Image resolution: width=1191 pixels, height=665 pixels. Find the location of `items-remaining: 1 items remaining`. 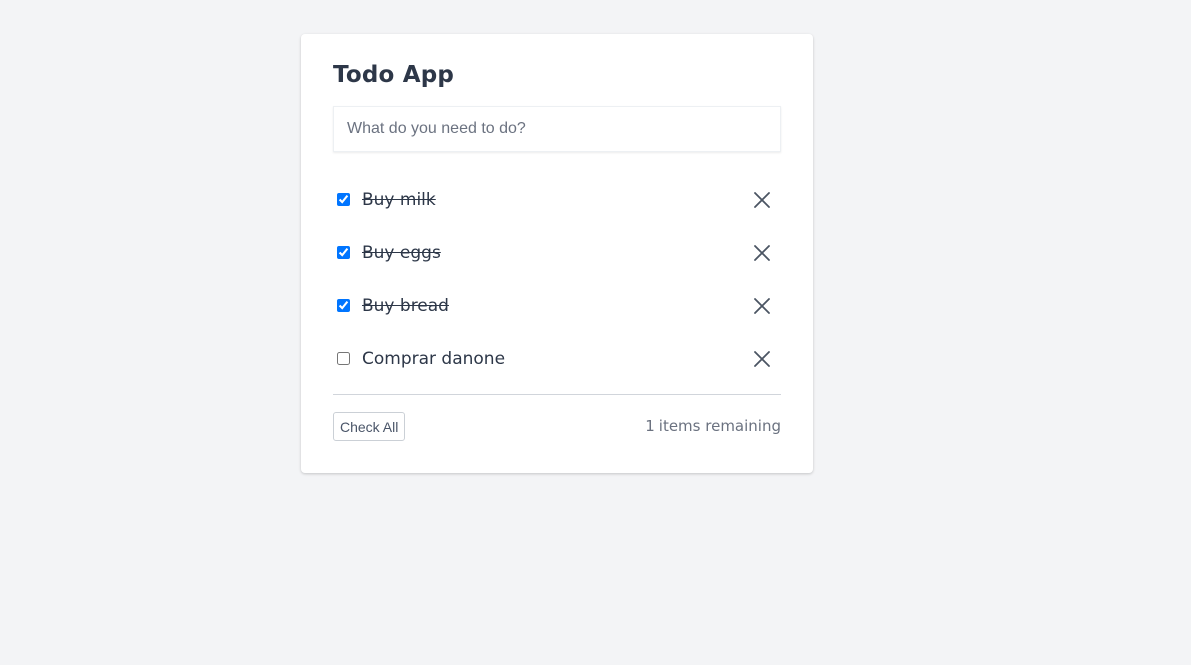

items-remaining: 1 items remaining is located at coordinates (713, 426).